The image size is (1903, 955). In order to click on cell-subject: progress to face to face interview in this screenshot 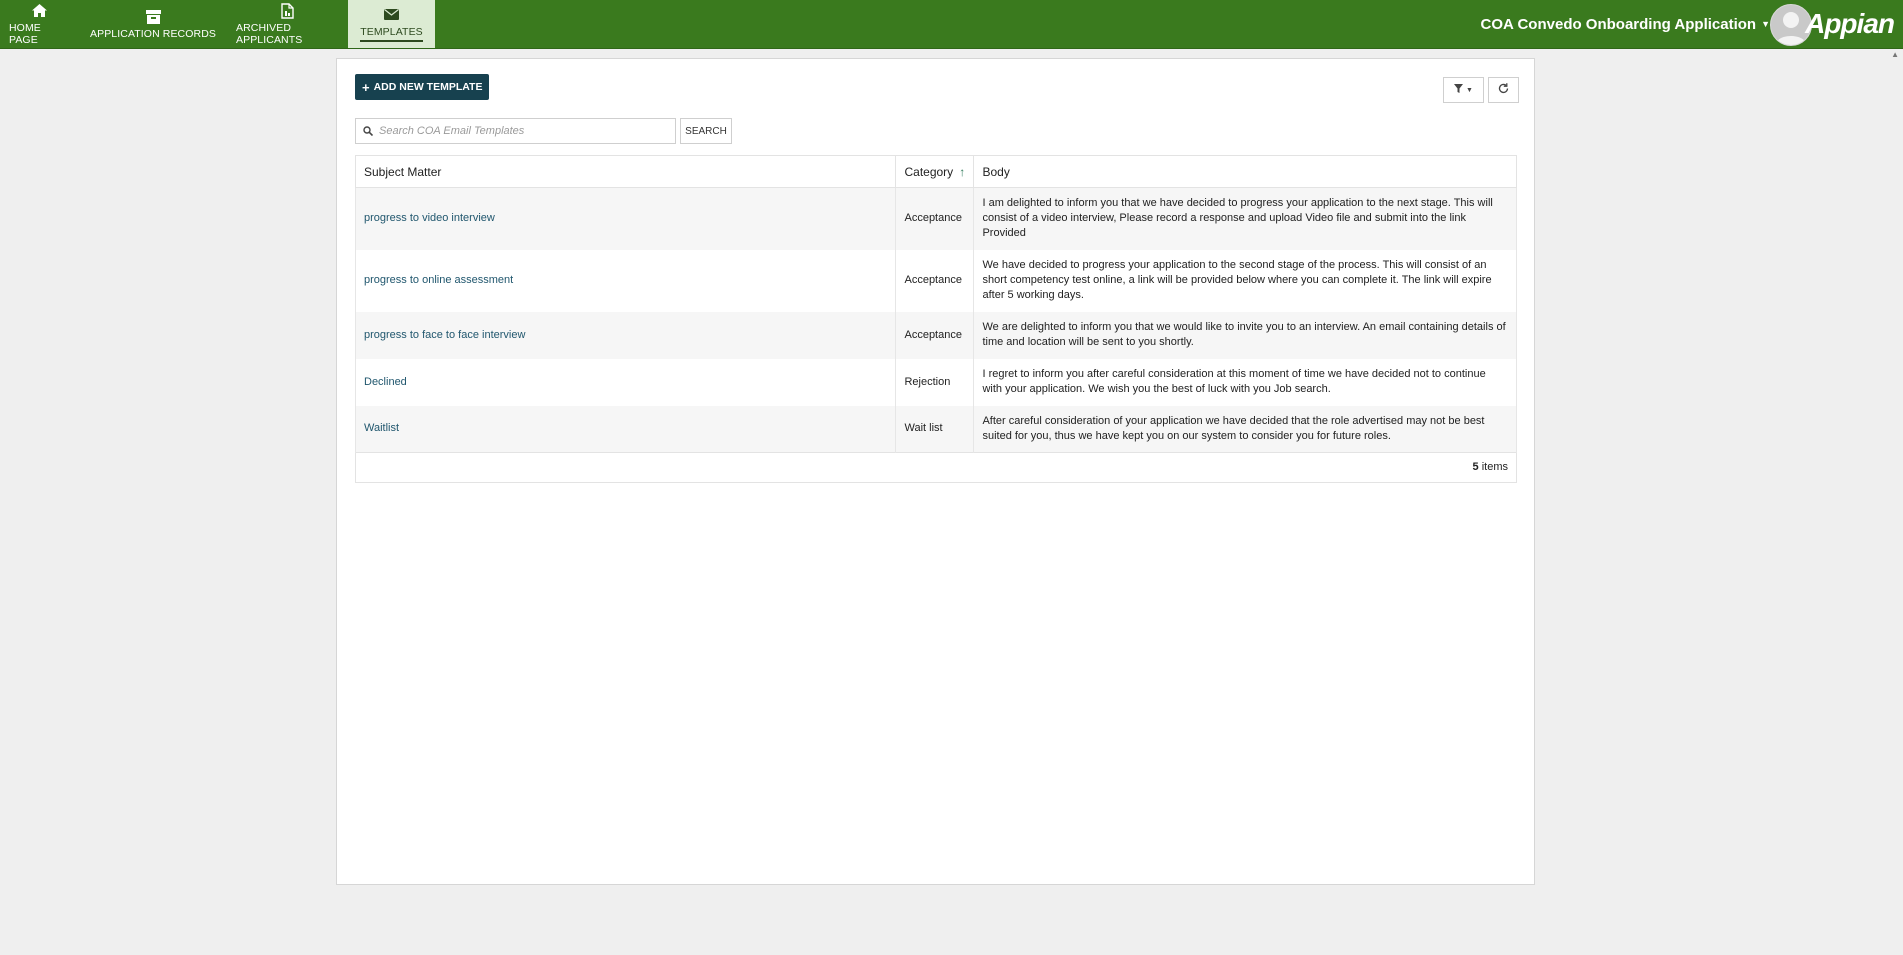, I will do `click(625, 335)`.